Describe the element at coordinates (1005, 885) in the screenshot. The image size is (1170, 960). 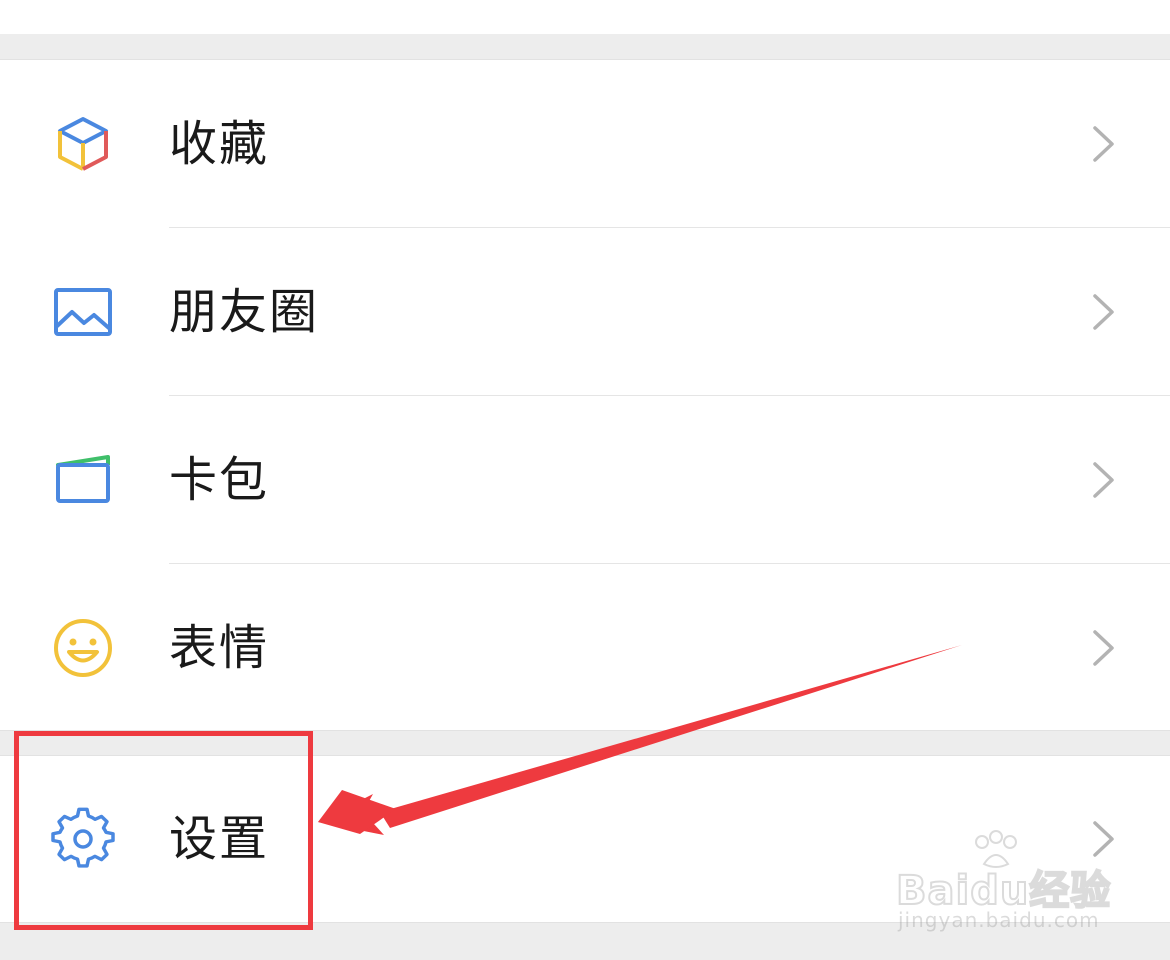
I see `baidu-watermark: Baidu经验 jingyan.baidu.com` at that location.